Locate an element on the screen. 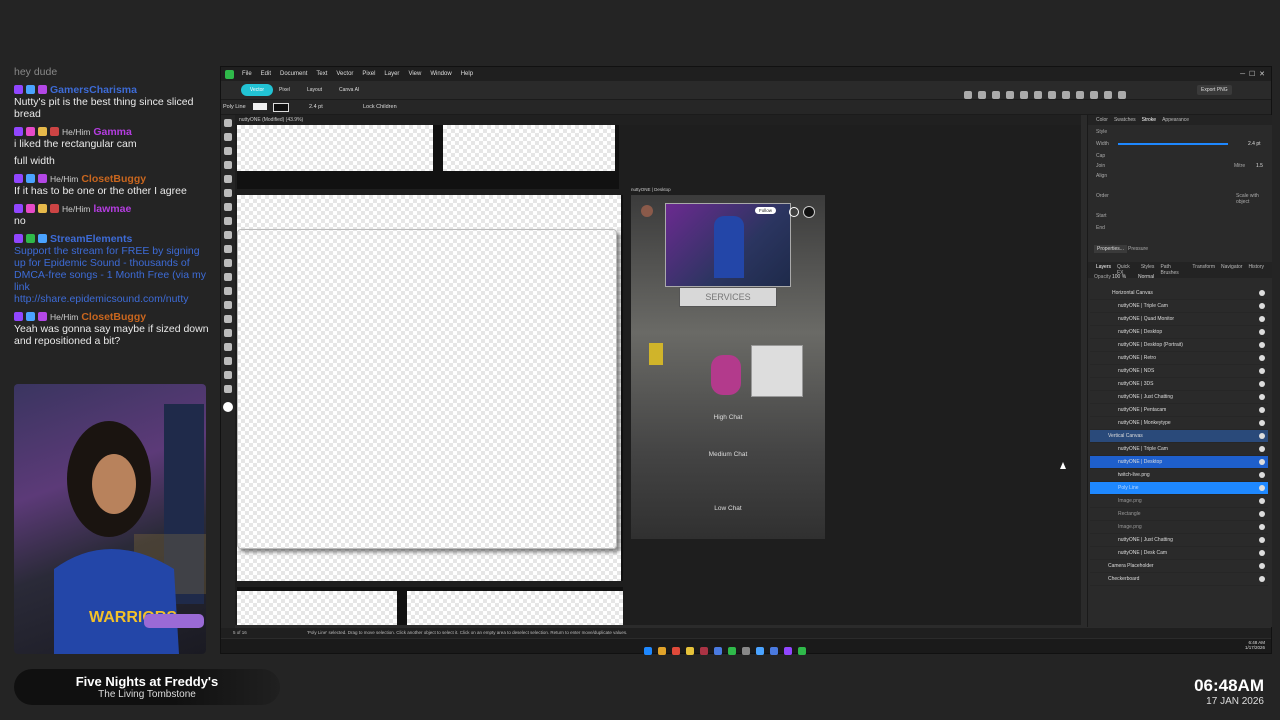  menu-layer: Layer is located at coordinates (391, 74).